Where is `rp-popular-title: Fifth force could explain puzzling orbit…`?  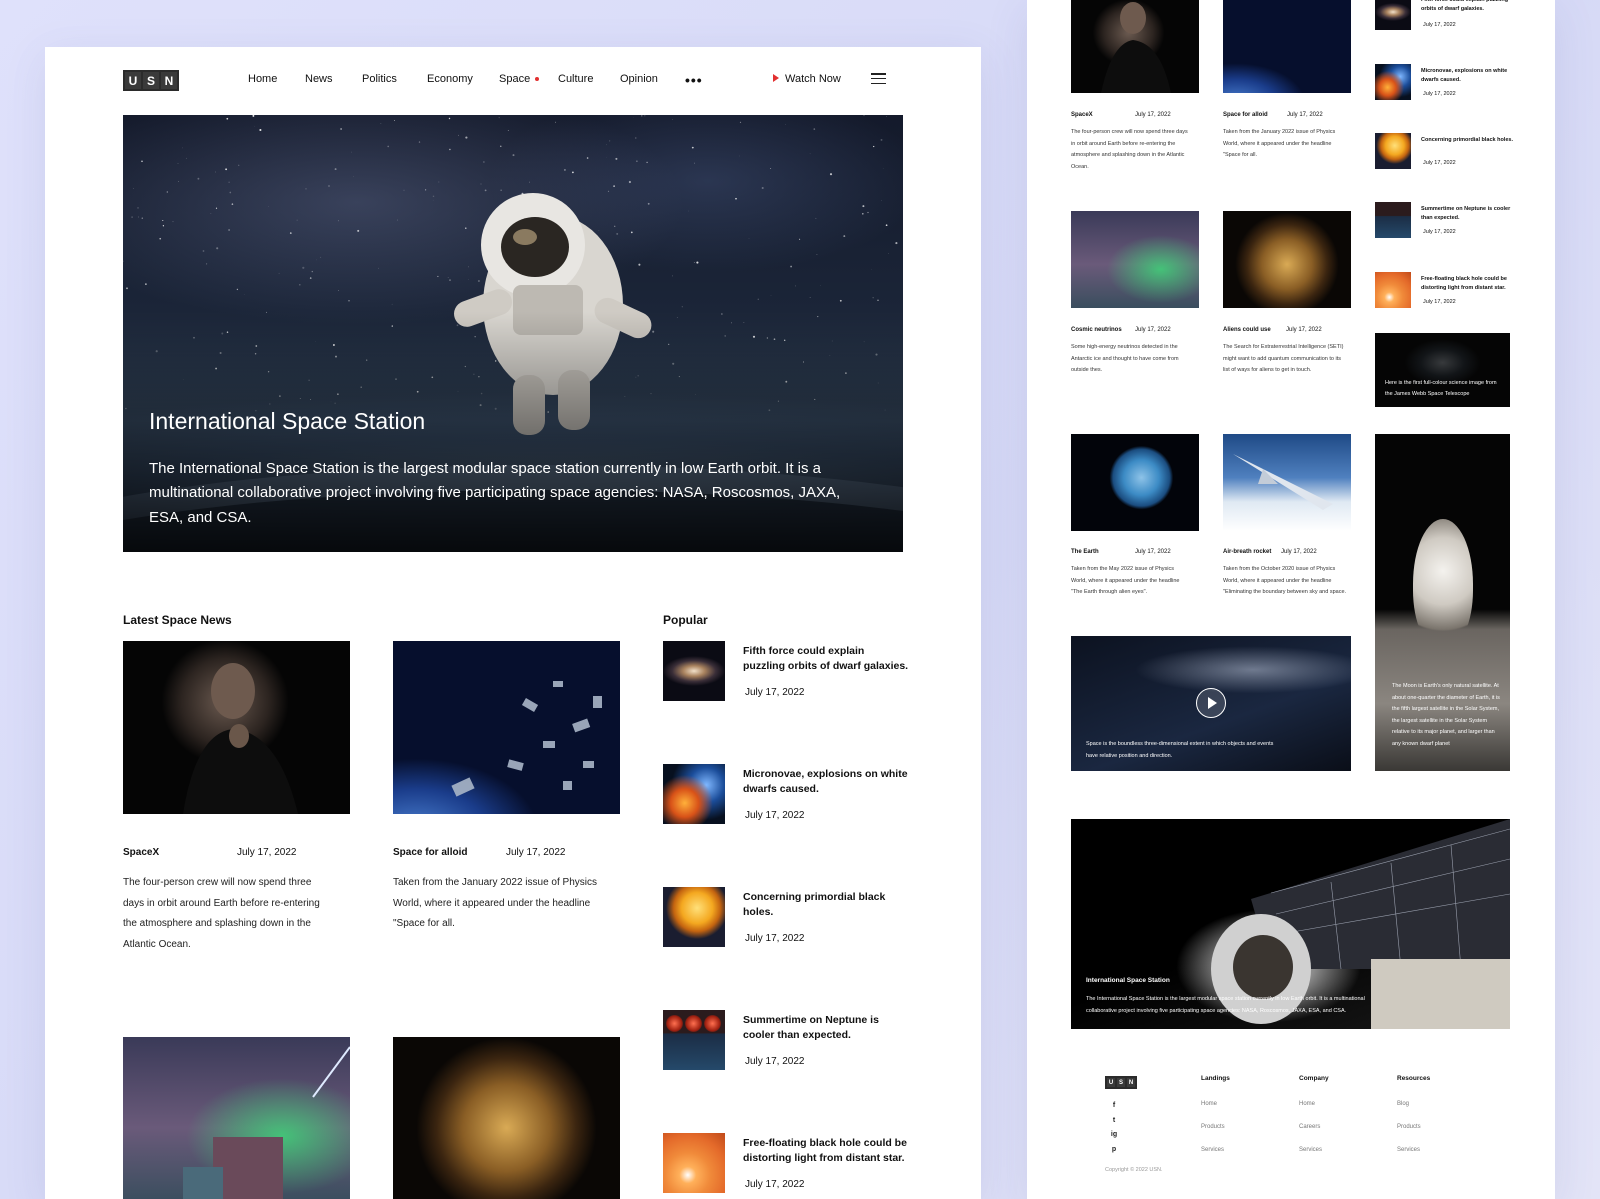
rp-popular-title: Fifth force could explain puzzling orbit… is located at coordinates (1469, 7).